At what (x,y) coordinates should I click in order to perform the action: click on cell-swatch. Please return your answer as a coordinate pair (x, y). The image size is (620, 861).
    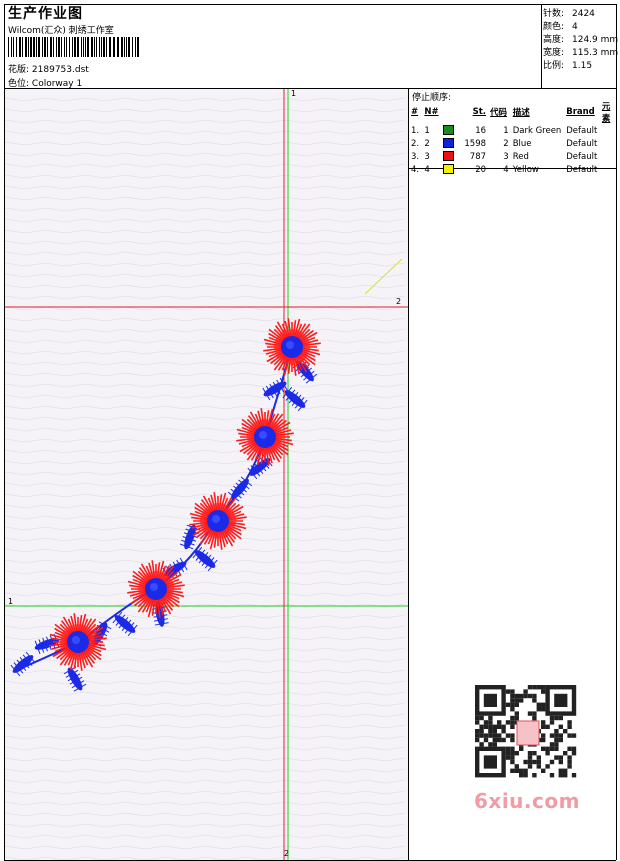
    Looking at the image, I should click on (448, 143).